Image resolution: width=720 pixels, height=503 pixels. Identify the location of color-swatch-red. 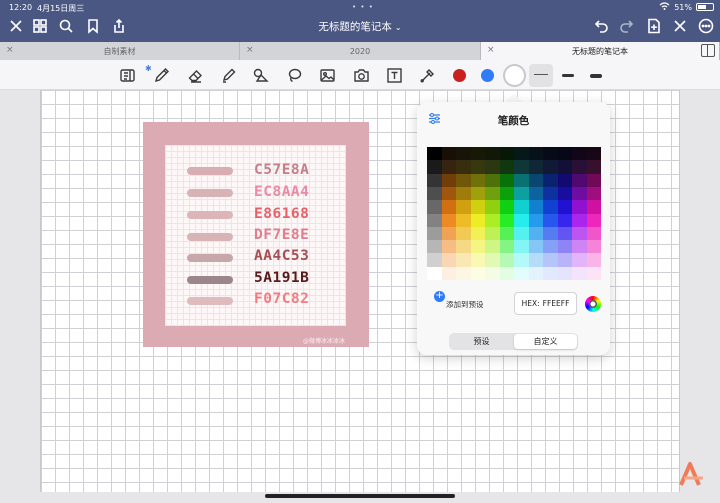
(459, 75).